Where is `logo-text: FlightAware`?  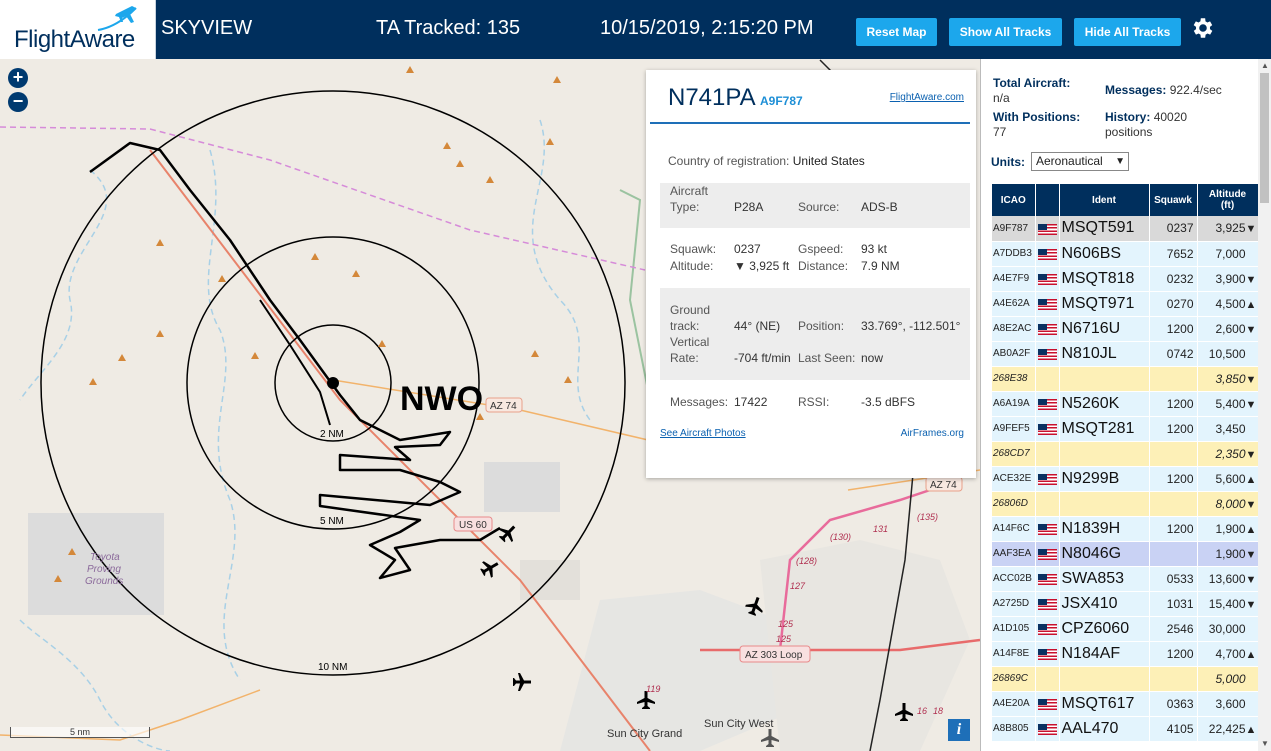
logo-text: FlightAware is located at coordinates (74, 39).